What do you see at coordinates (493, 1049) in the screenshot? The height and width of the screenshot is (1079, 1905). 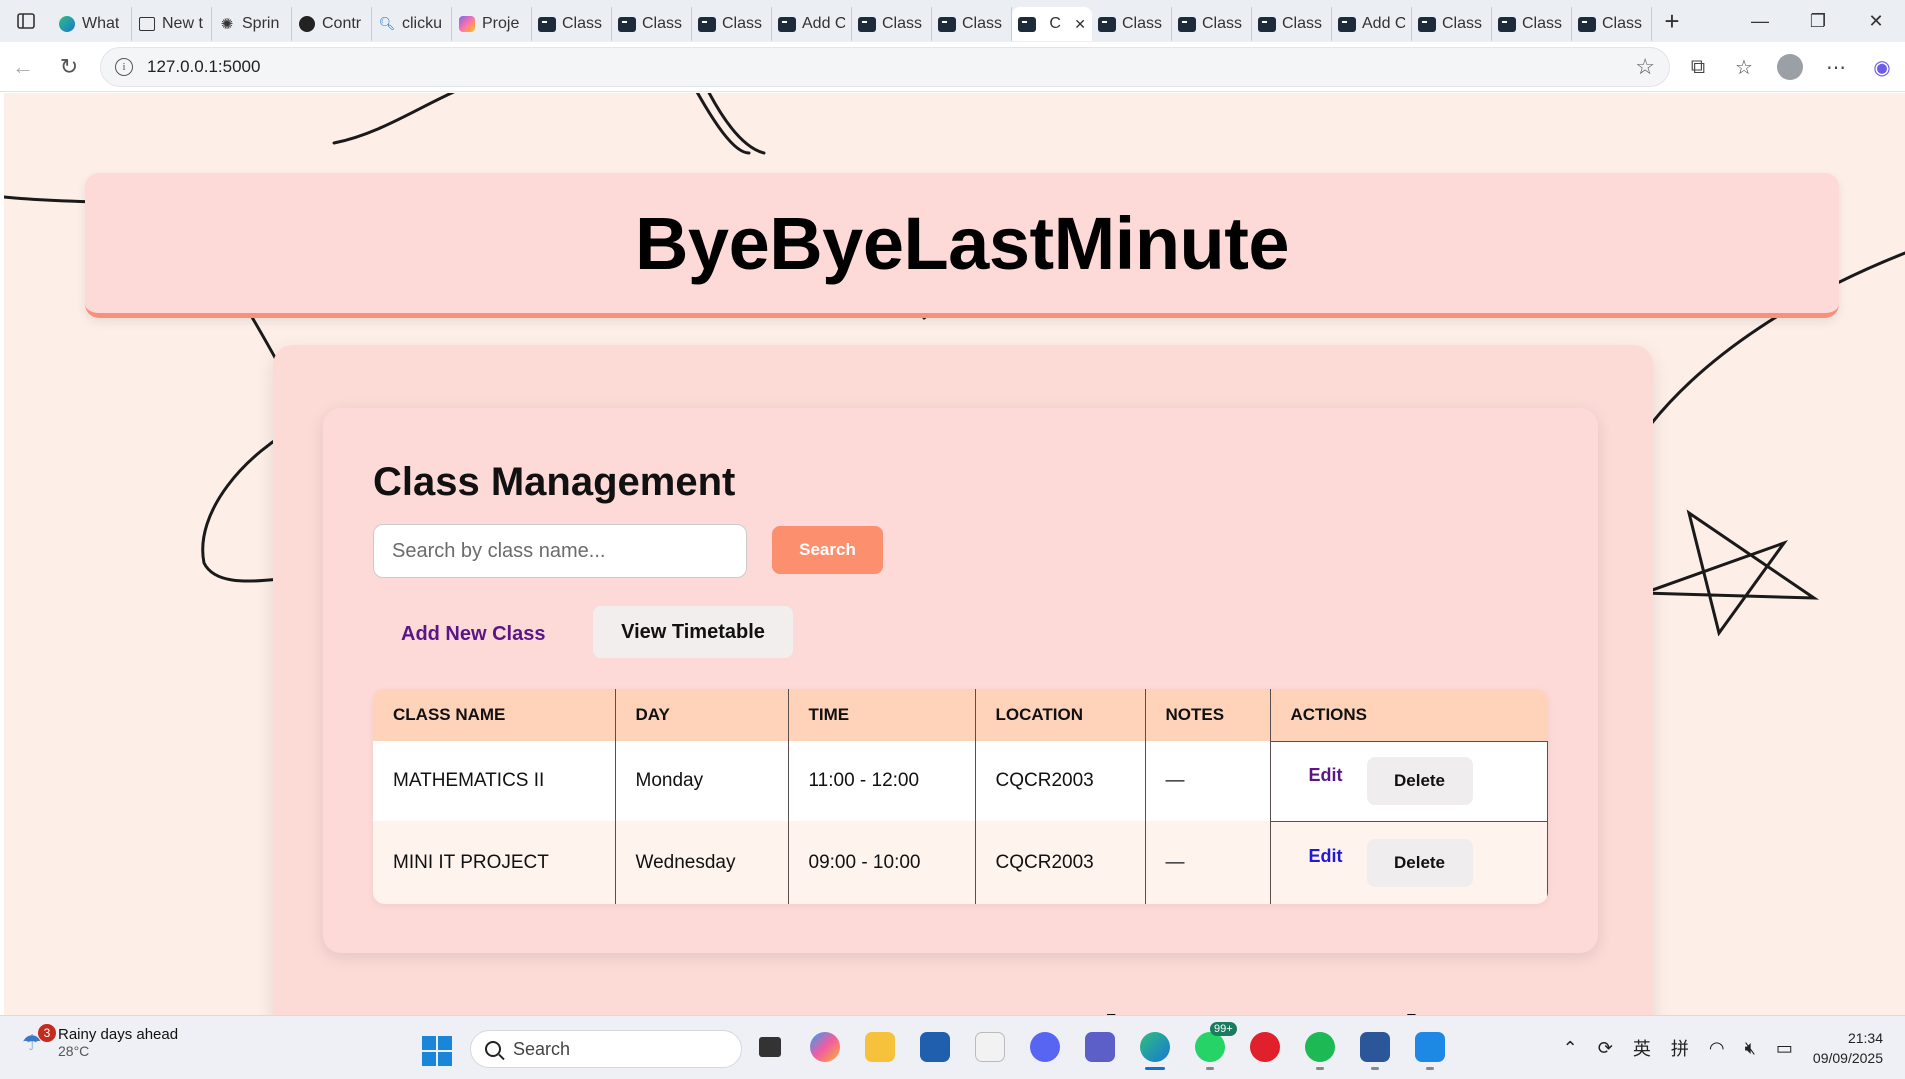 I see `search-icon` at bounding box center [493, 1049].